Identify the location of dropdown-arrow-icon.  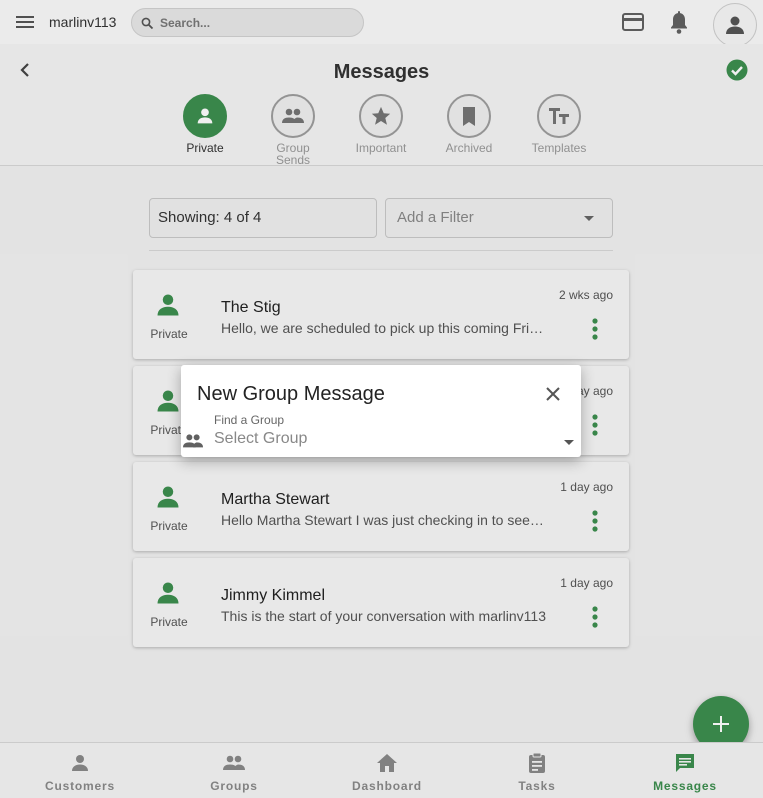
(569, 442).